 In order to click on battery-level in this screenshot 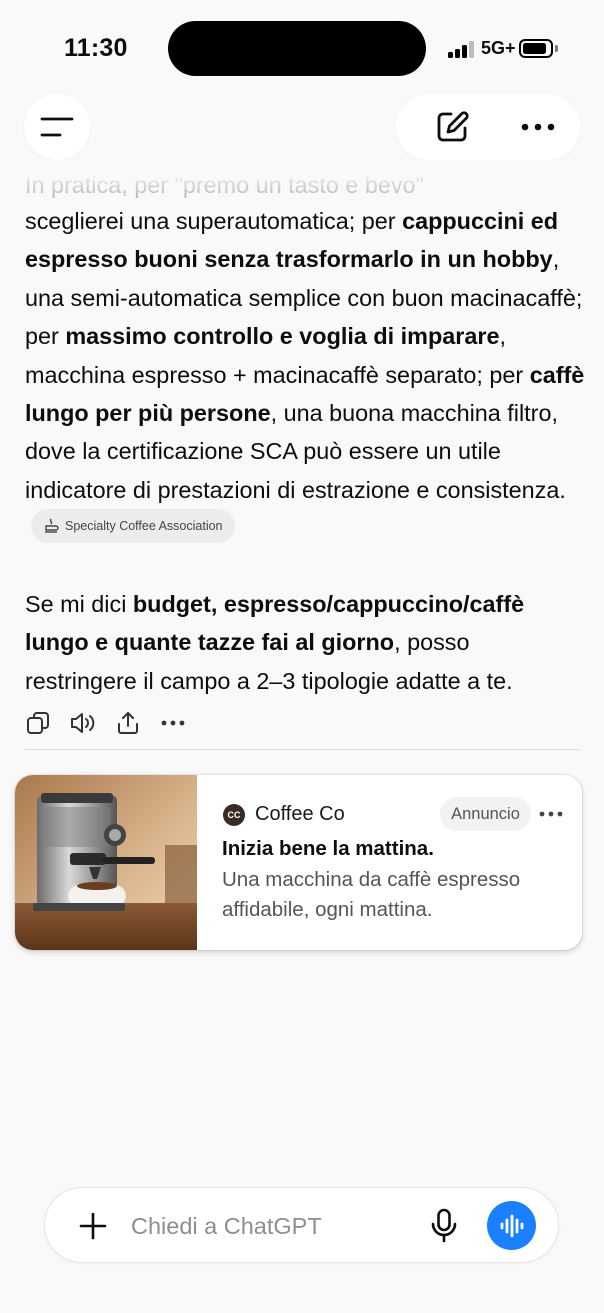, I will do `click(535, 48)`.